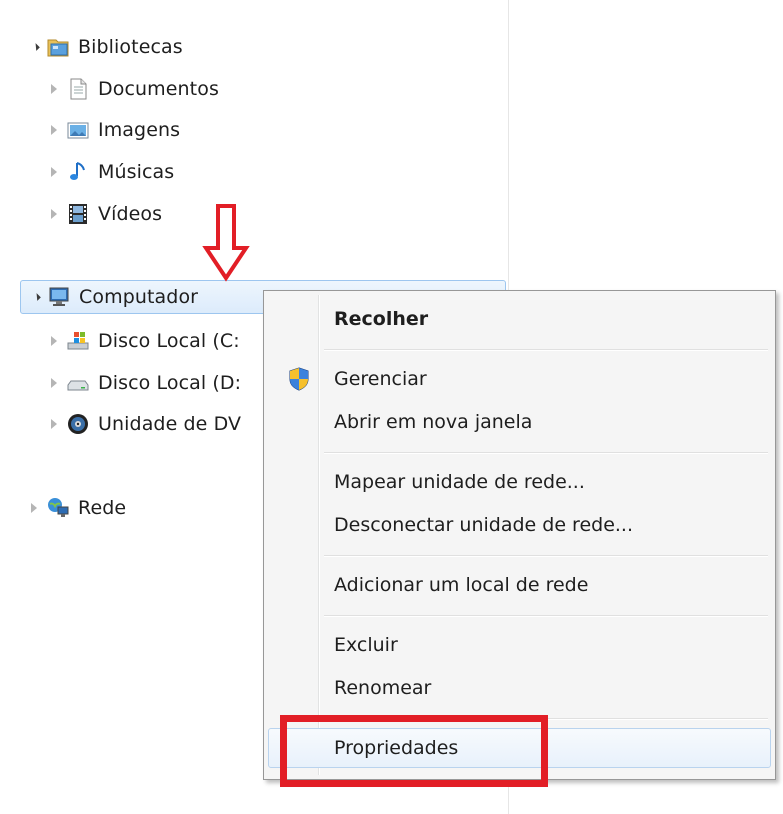 Image resolution: width=783 pixels, height=814 pixels. Describe the element at coordinates (58, 48) in the screenshot. I see `libraries-icon` at that location.